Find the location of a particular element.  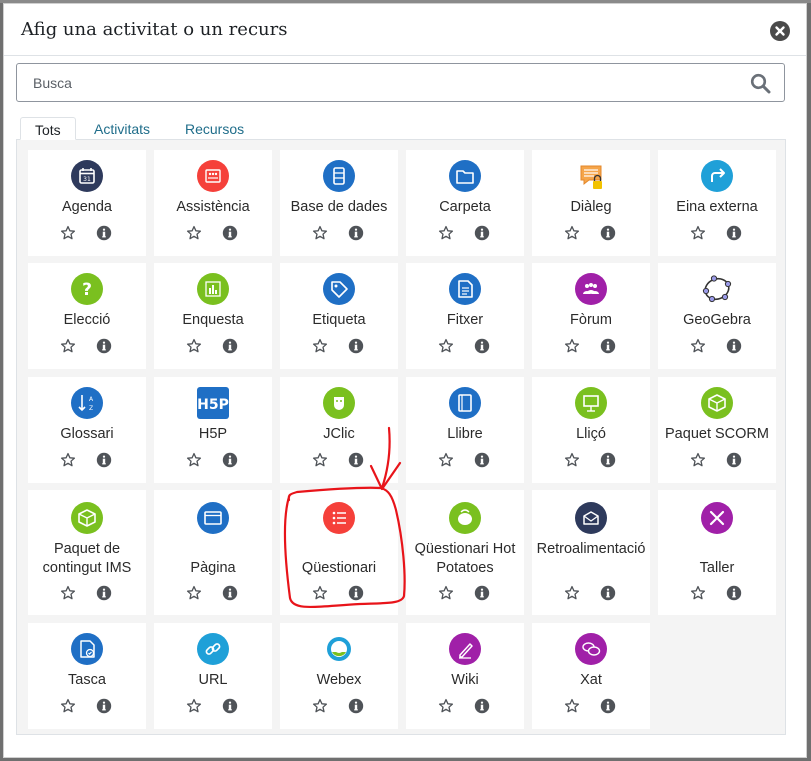

activity-forum: Fòrum is located at coordinates (591, 316).